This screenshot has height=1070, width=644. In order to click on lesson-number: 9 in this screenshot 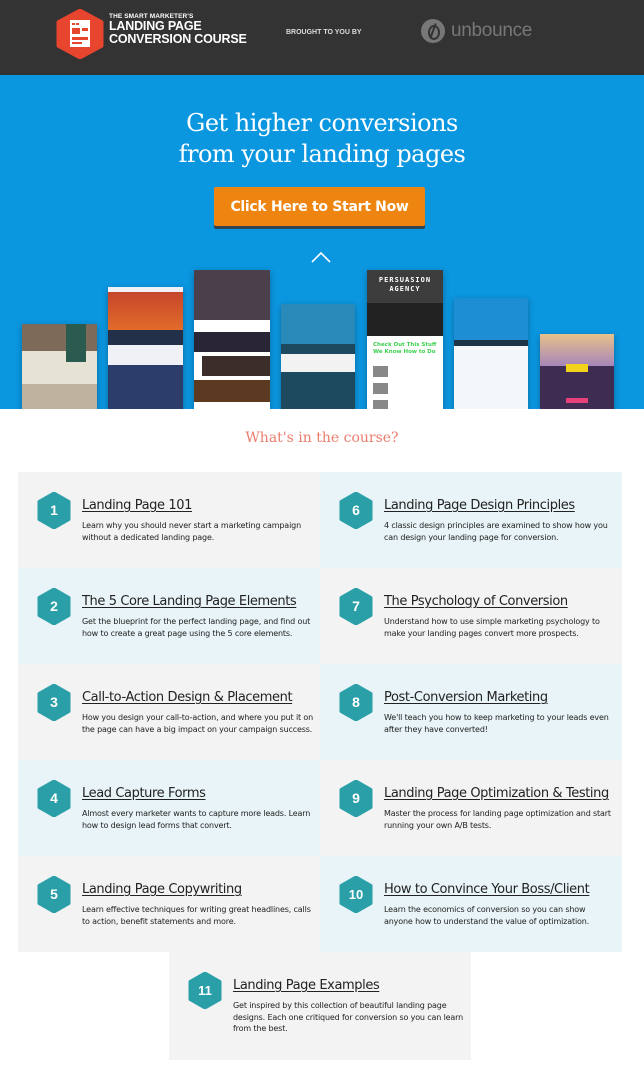, I will do `click(356, 798)`.